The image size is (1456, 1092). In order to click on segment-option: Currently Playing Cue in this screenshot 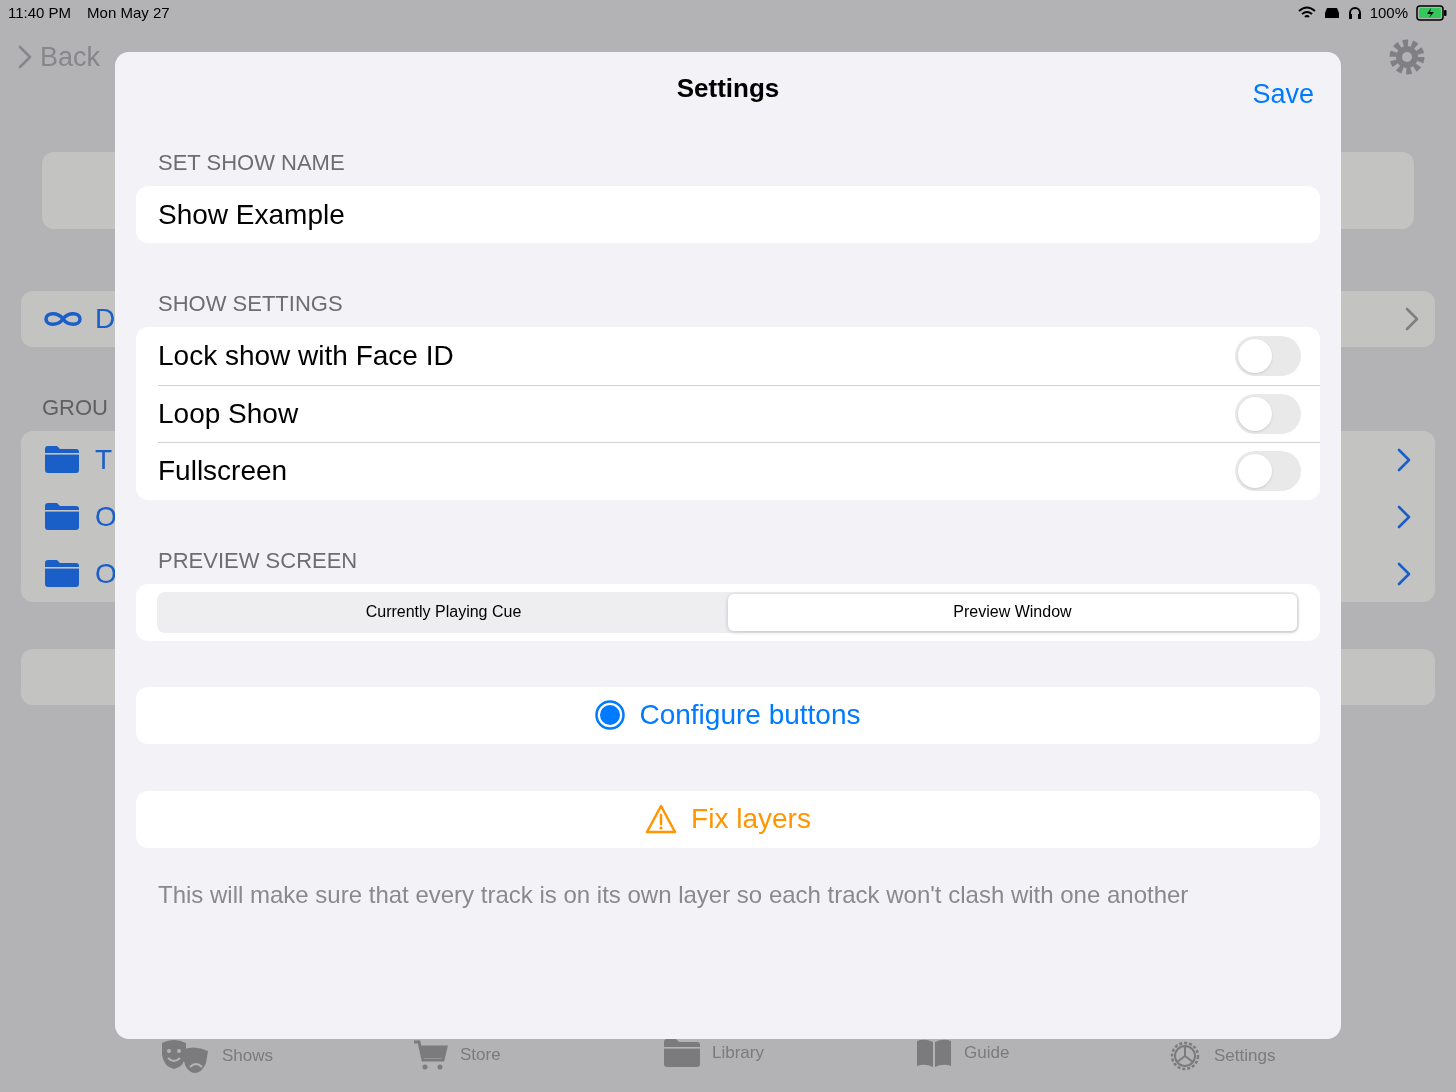, I will do `click(443, 612)`.